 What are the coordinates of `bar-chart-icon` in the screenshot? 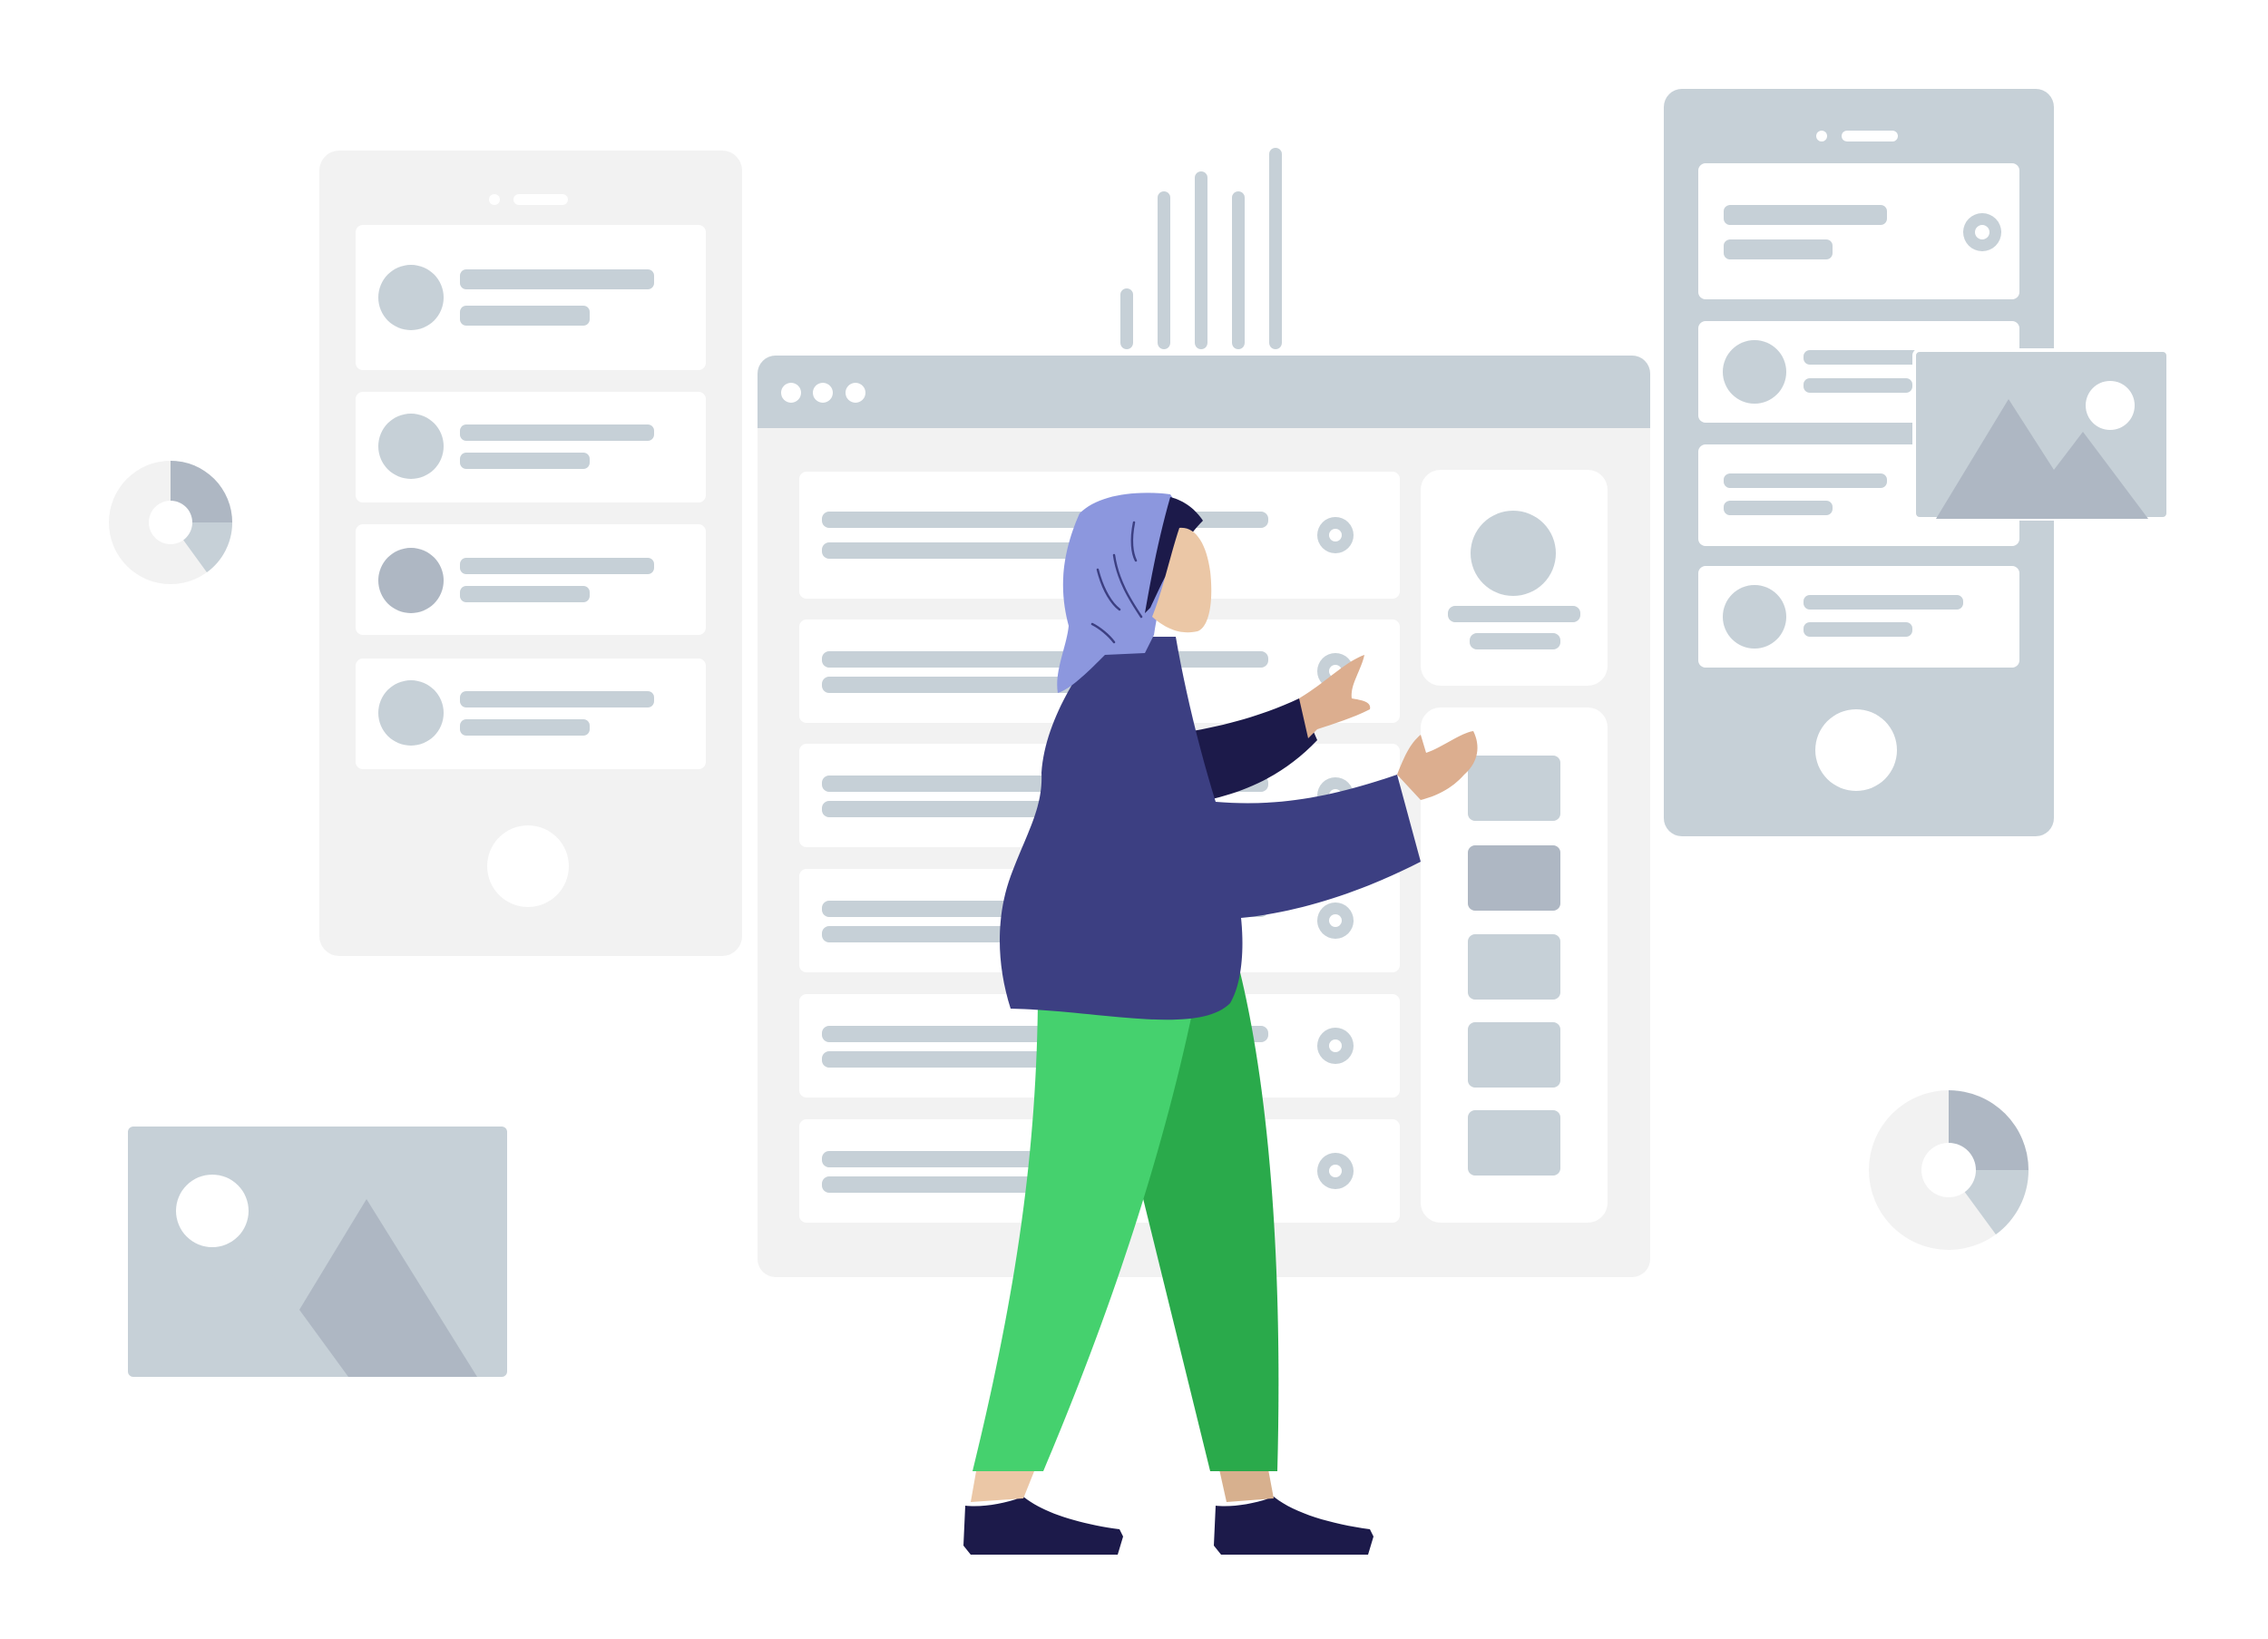 It's located at (1201, 248).